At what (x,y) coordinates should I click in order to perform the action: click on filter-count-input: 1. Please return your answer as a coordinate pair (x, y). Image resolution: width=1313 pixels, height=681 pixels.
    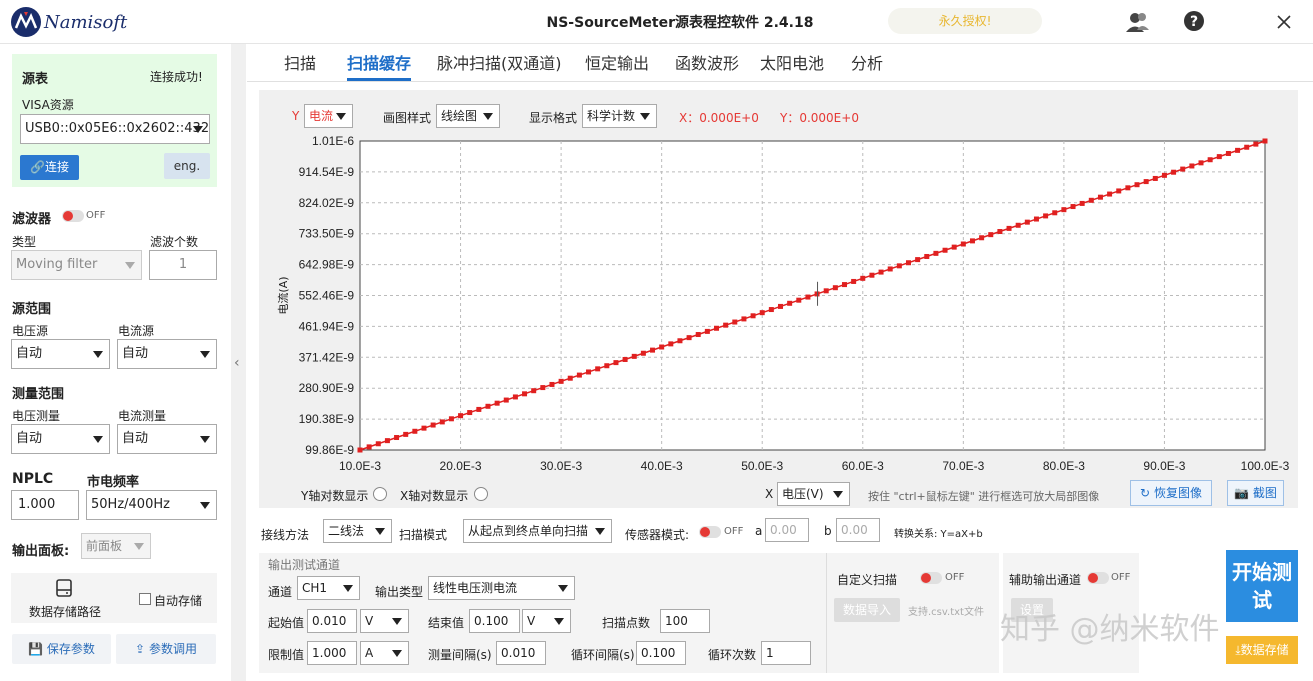
    Looking at the image, I should click on (183, 265).